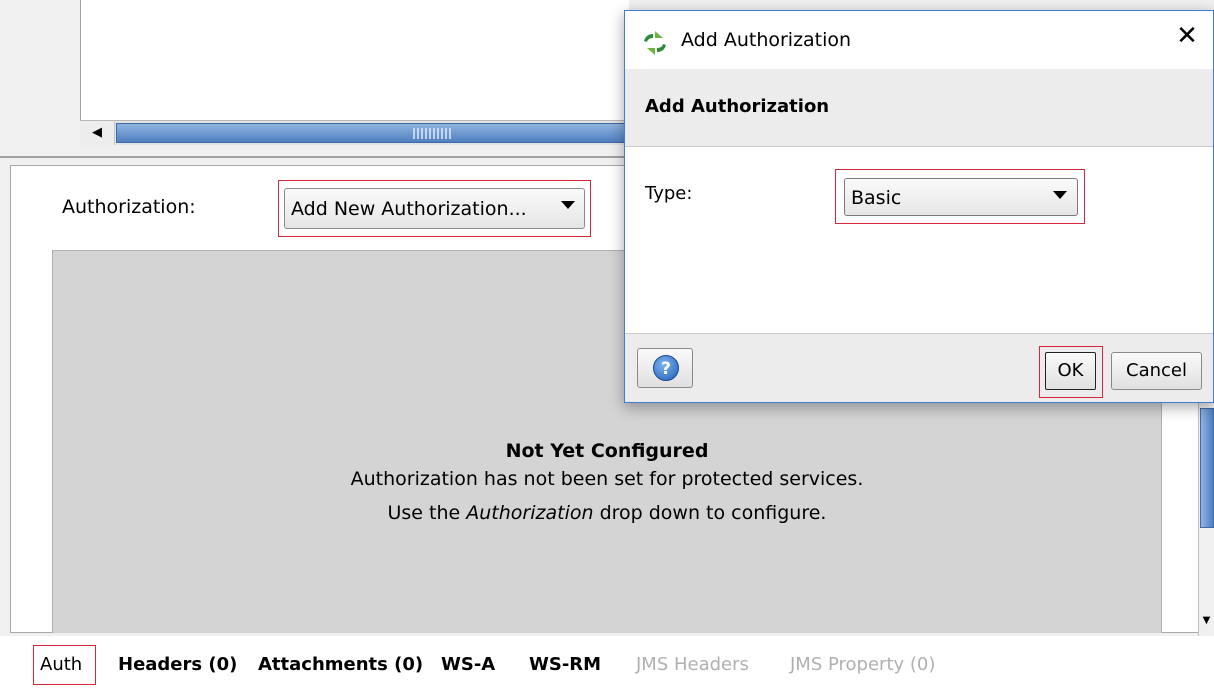 Image resolution: width=1214 pixels, height=693 pixels. I want to click on tab-ws-rm: WS-RM, so click(565, 664).